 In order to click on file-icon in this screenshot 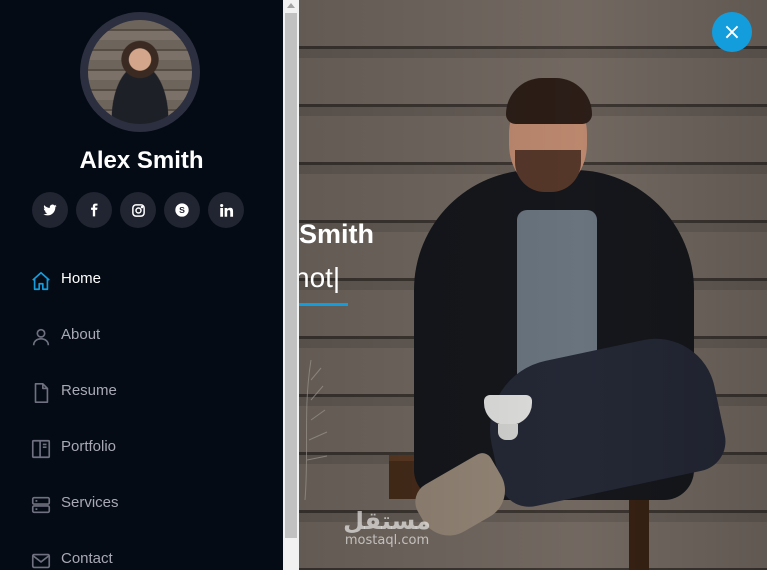, I will do `click(41, 393)`.